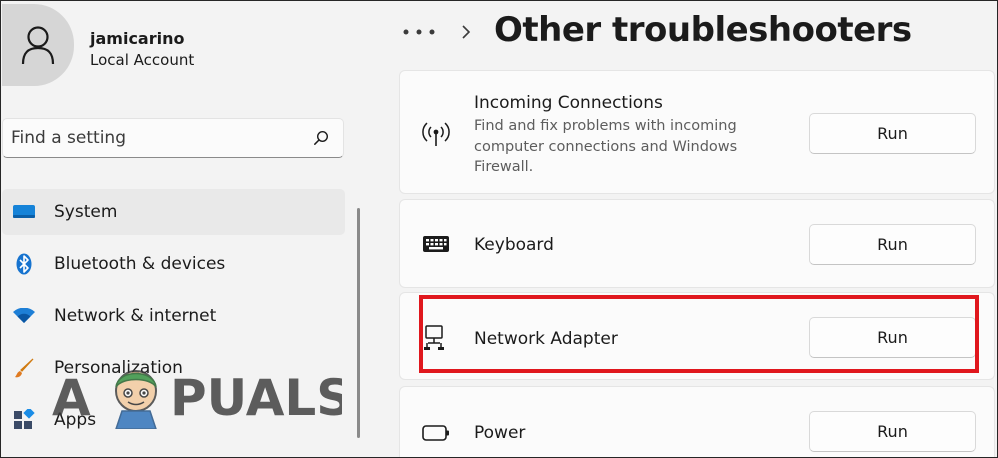  I want to click on sidebar-item-label: System, so click(86, 212).